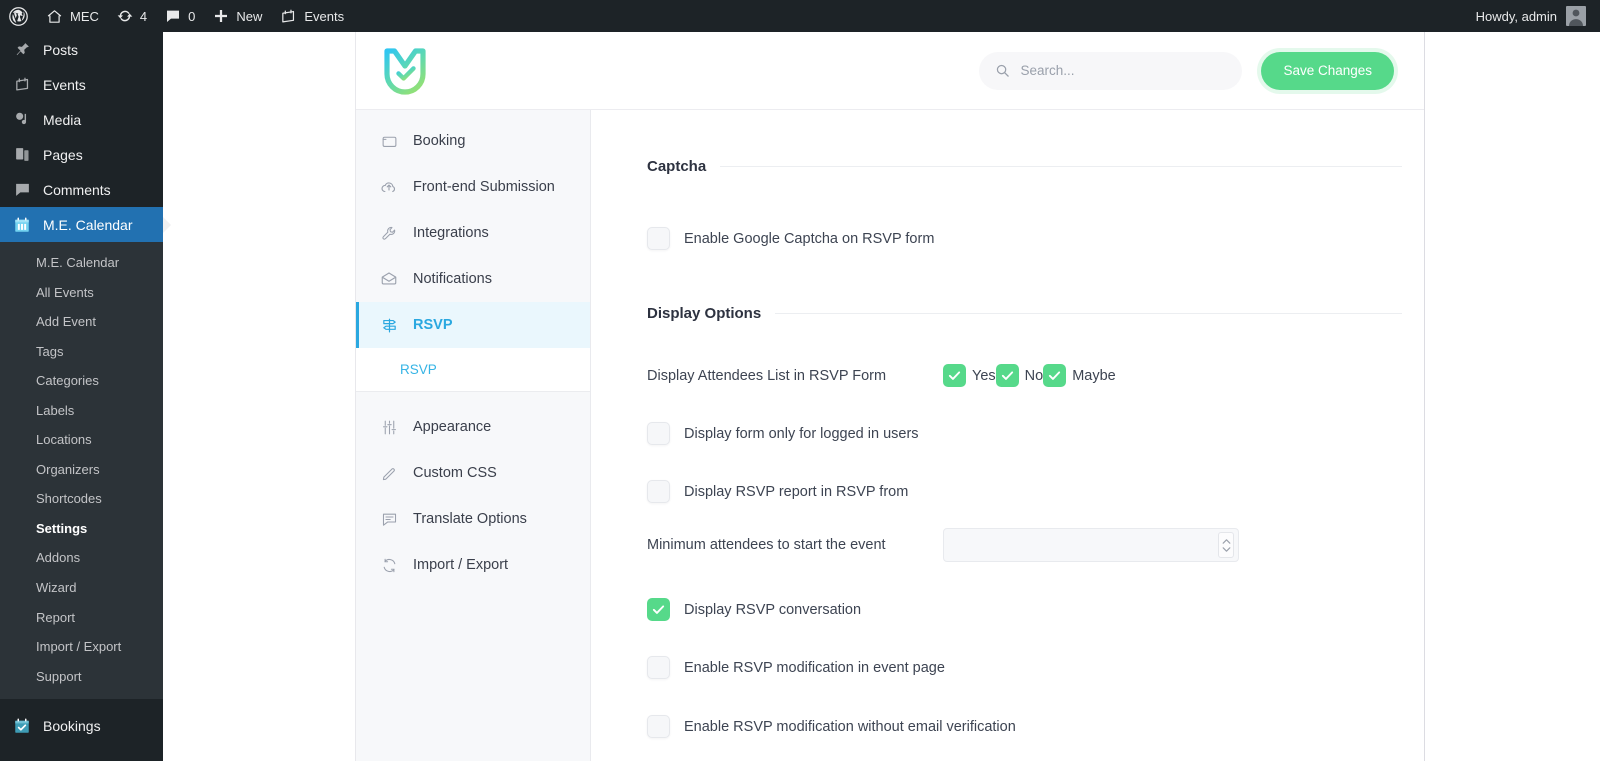 The image size is (1600, 761). I want to click on rsvp-modification-no-email-checkbox, so click(658, 726).